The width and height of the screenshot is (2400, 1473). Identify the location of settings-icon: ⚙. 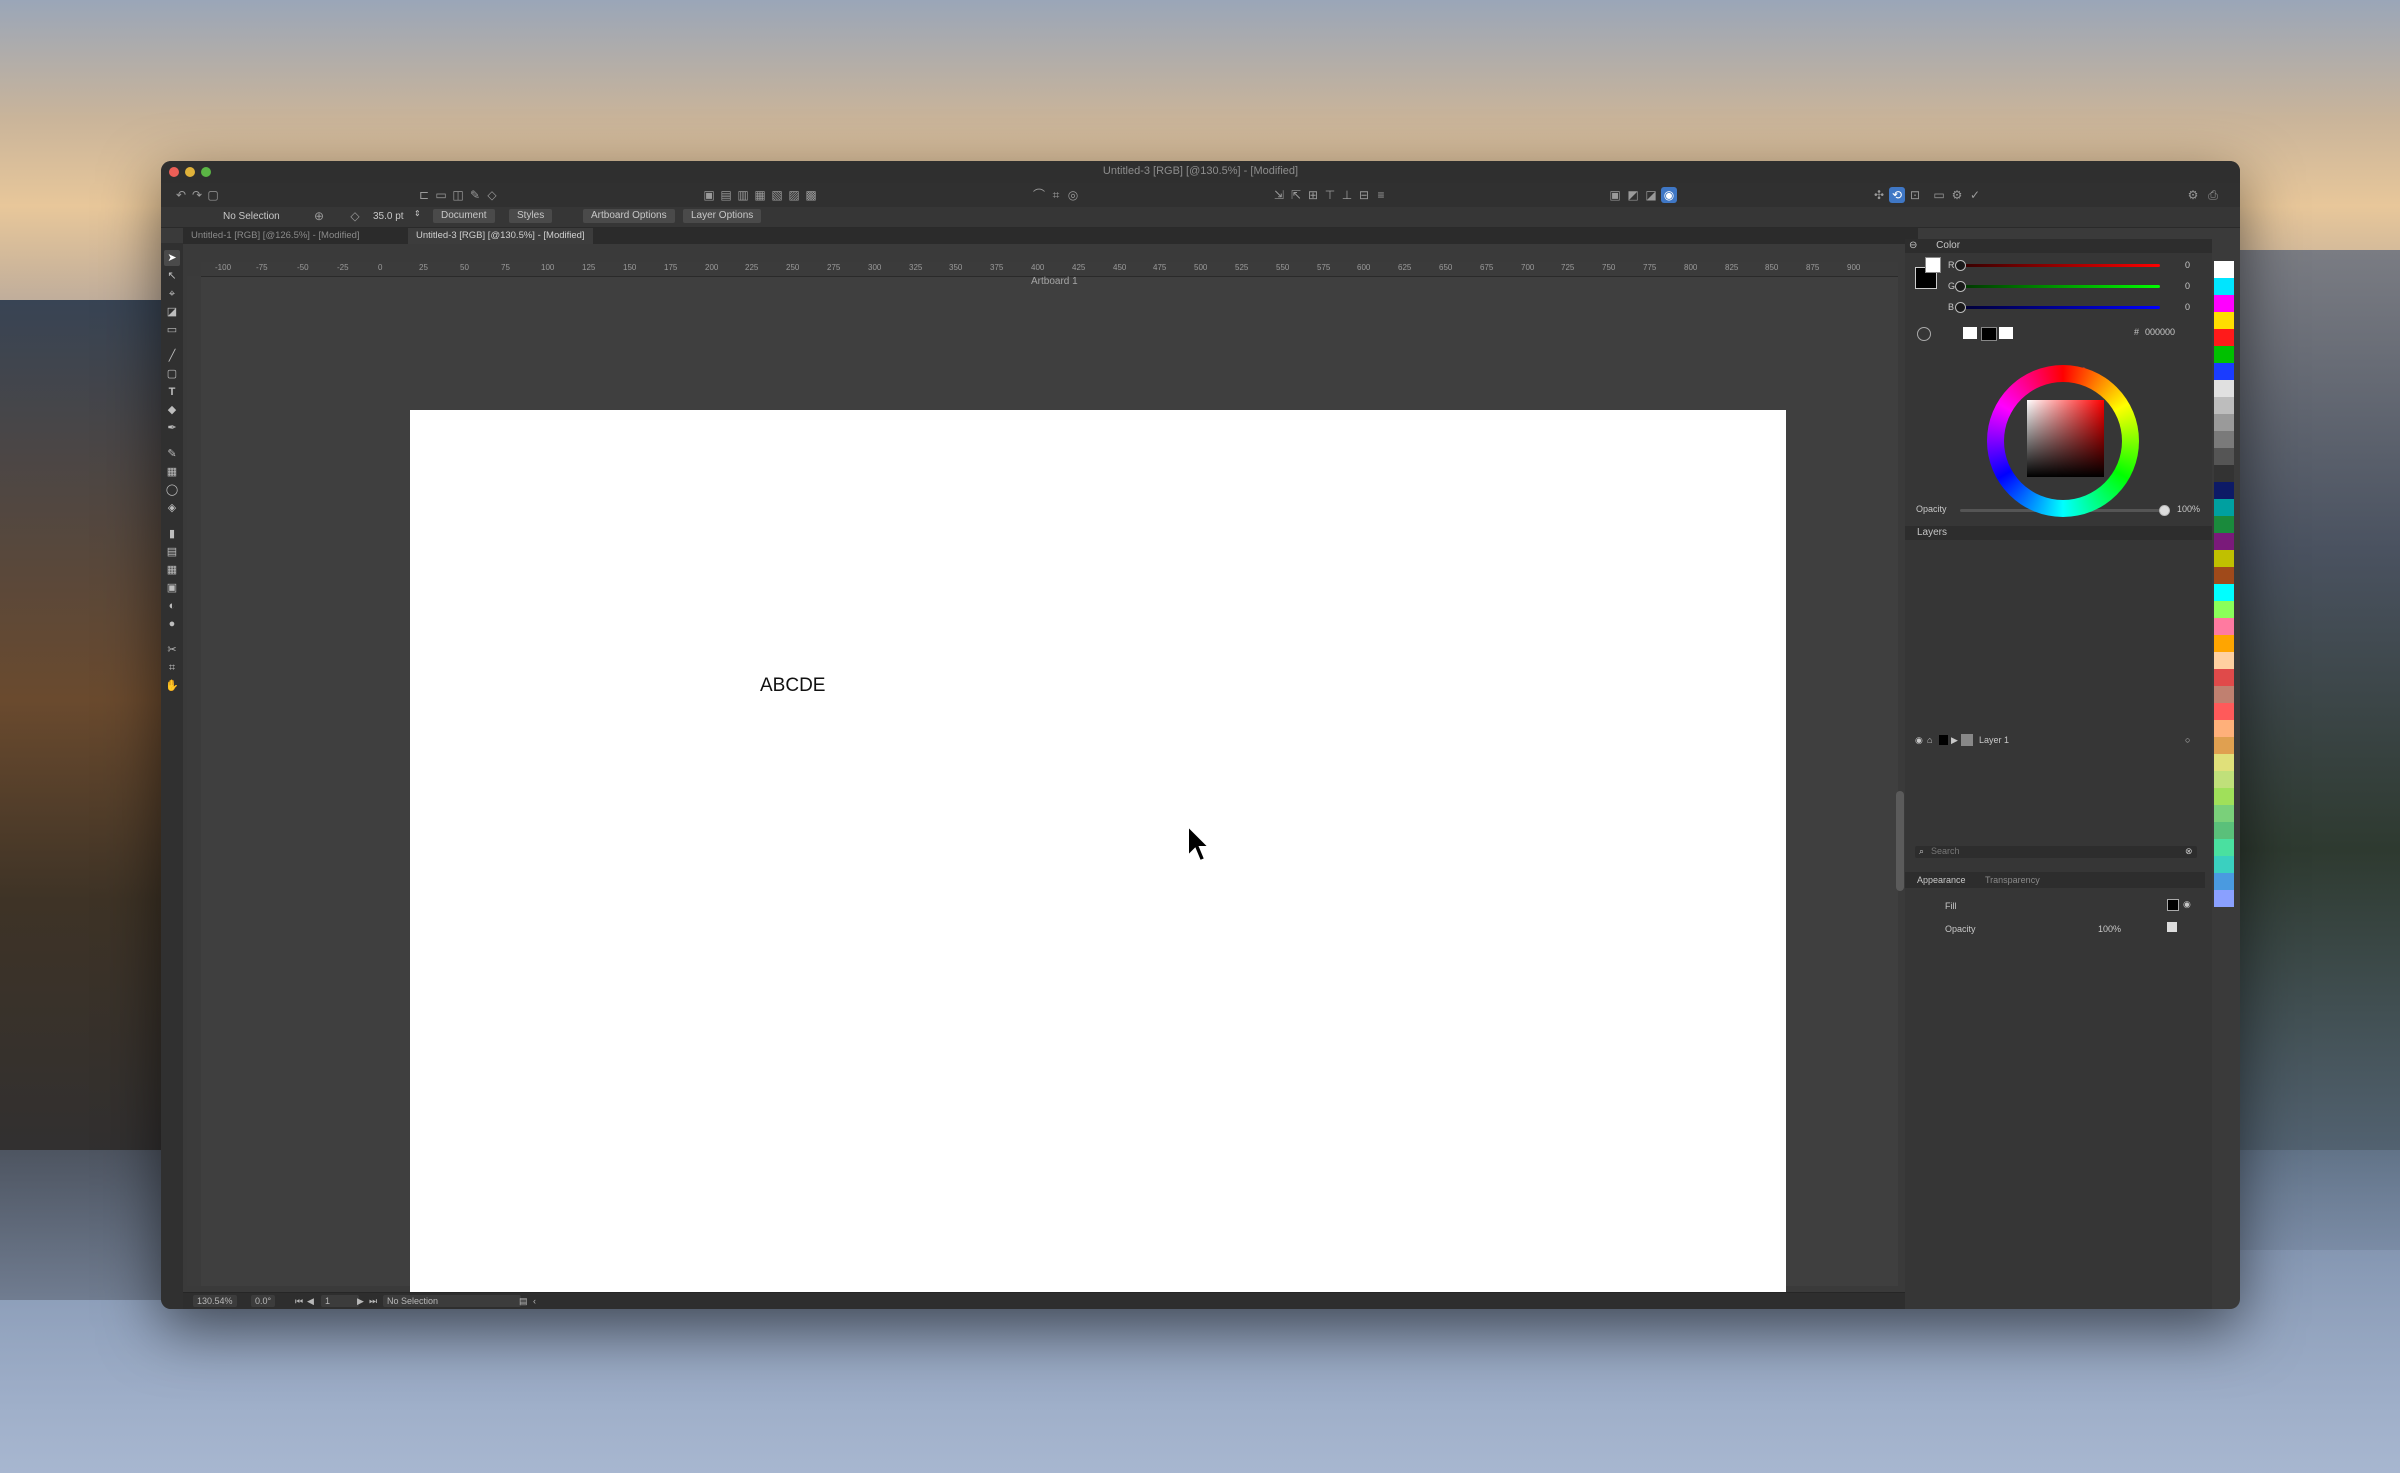
(1957, 195).